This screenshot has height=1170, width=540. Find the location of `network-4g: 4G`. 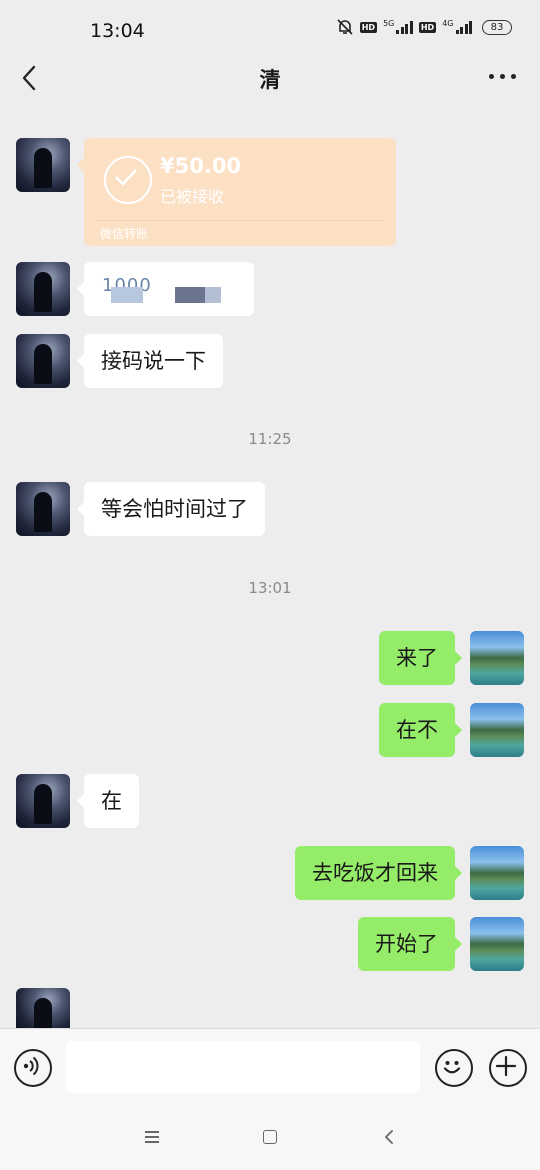

network-4g: 4G is located at coordinates (448, 23).